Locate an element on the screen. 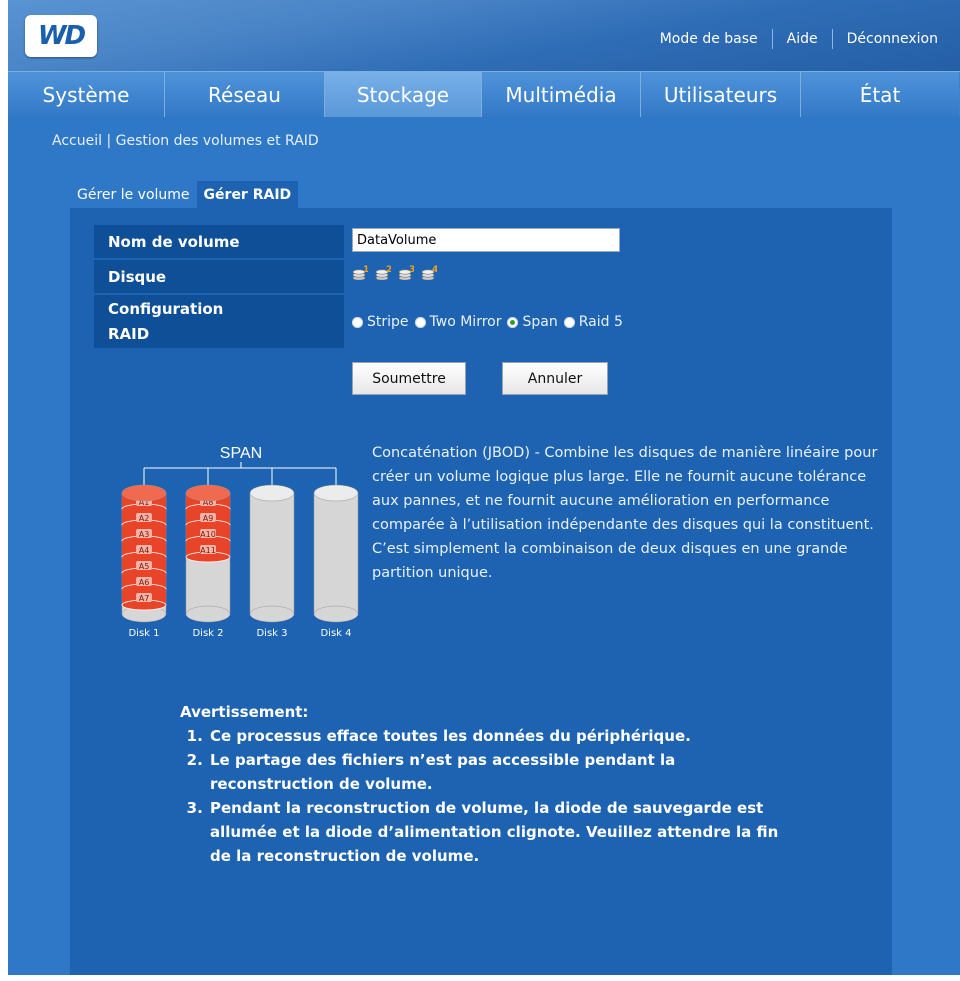 This screenshot has height=981, width=960. radio-two-mirror: Two Mirror is located at coordinates (458, 322).